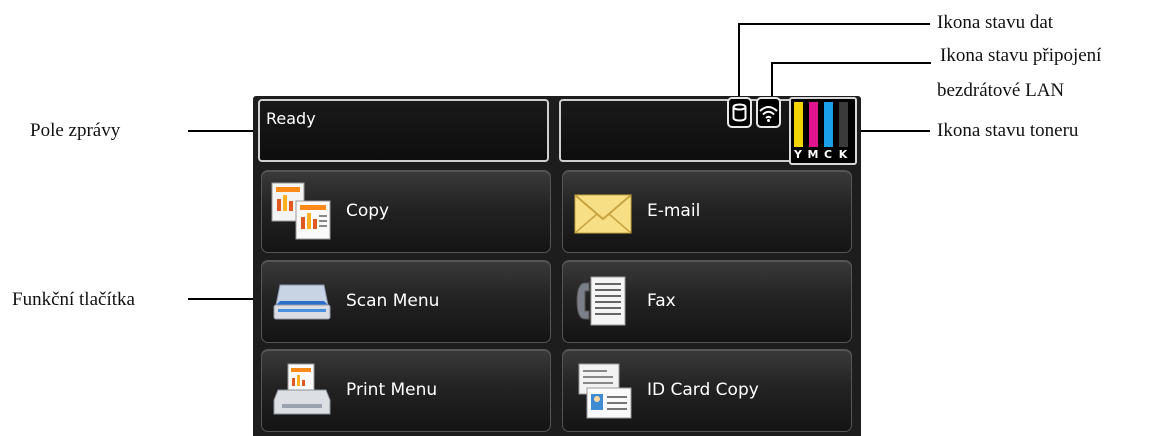 Image resolution: width=1151 pixels, height=436 pixels. I want to click on data-status-icon, so click(739, 112).